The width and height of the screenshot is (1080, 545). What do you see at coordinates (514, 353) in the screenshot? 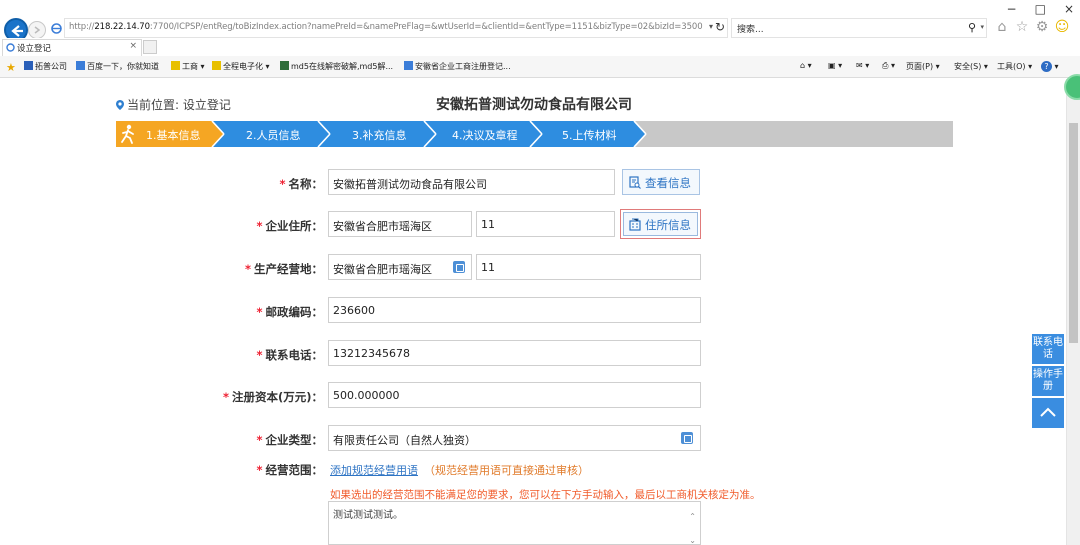
I see `phone-field: 13212345678` at bounding box center [514, 353].